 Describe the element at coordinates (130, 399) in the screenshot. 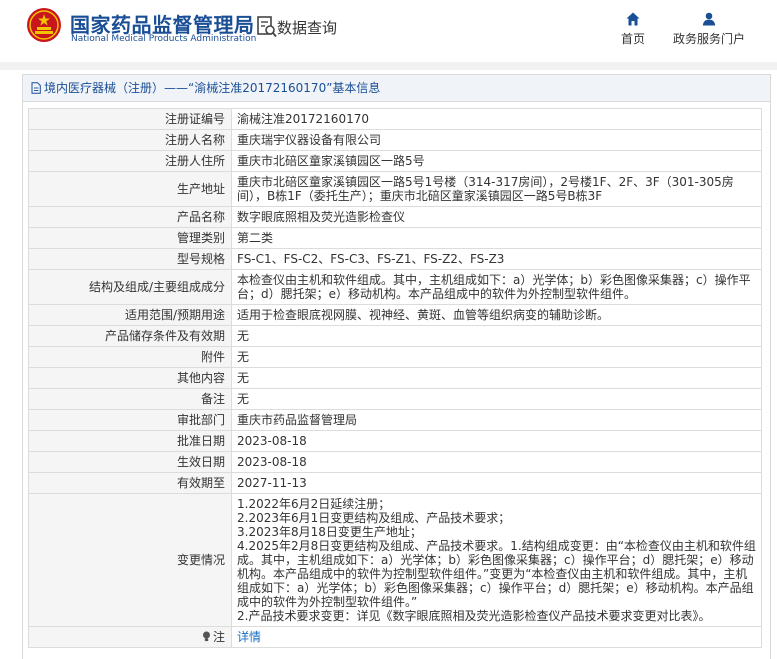

I see `field-label: 备注` at that location.